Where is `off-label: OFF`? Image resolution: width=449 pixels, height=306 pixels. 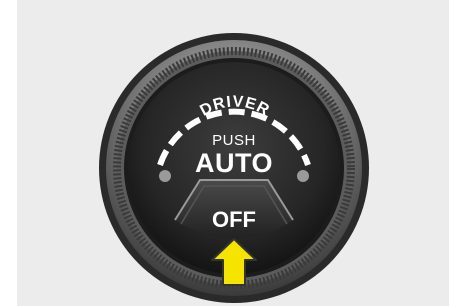 off-label: OFF is located at coordinates (234, 220).